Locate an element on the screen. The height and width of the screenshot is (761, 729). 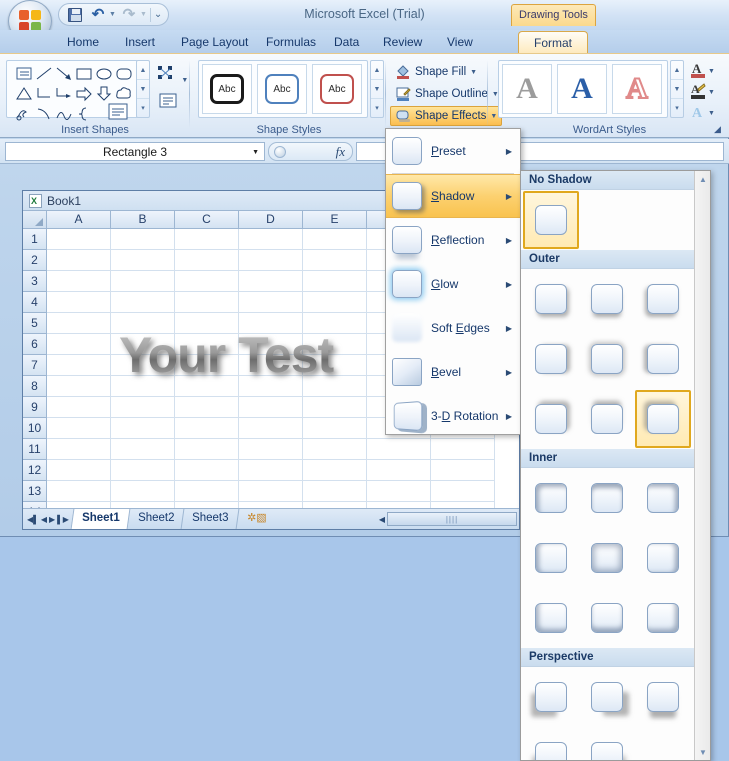
shape-triangle-icon is located at coordinates (24, 93).